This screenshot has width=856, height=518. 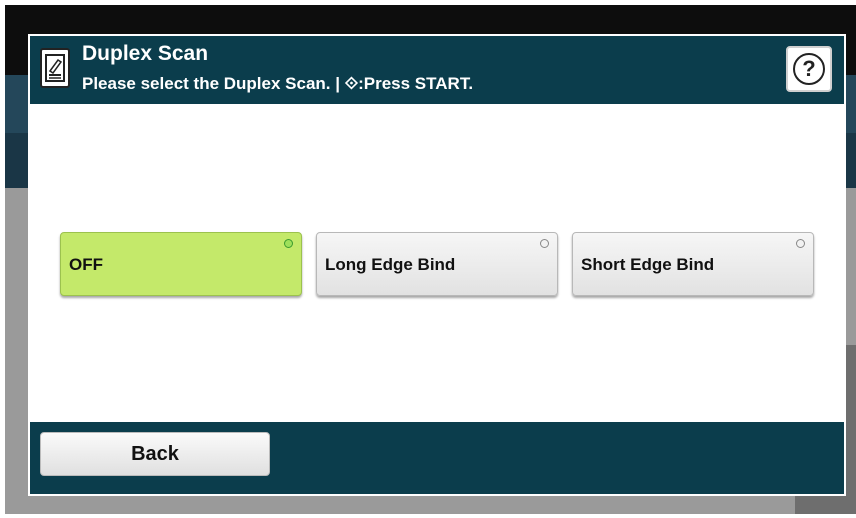 What do you see at coordinates (648, 264) in the screenshot?
I see `option-label: Short Edge Bind` at bounding box center [648, 264].